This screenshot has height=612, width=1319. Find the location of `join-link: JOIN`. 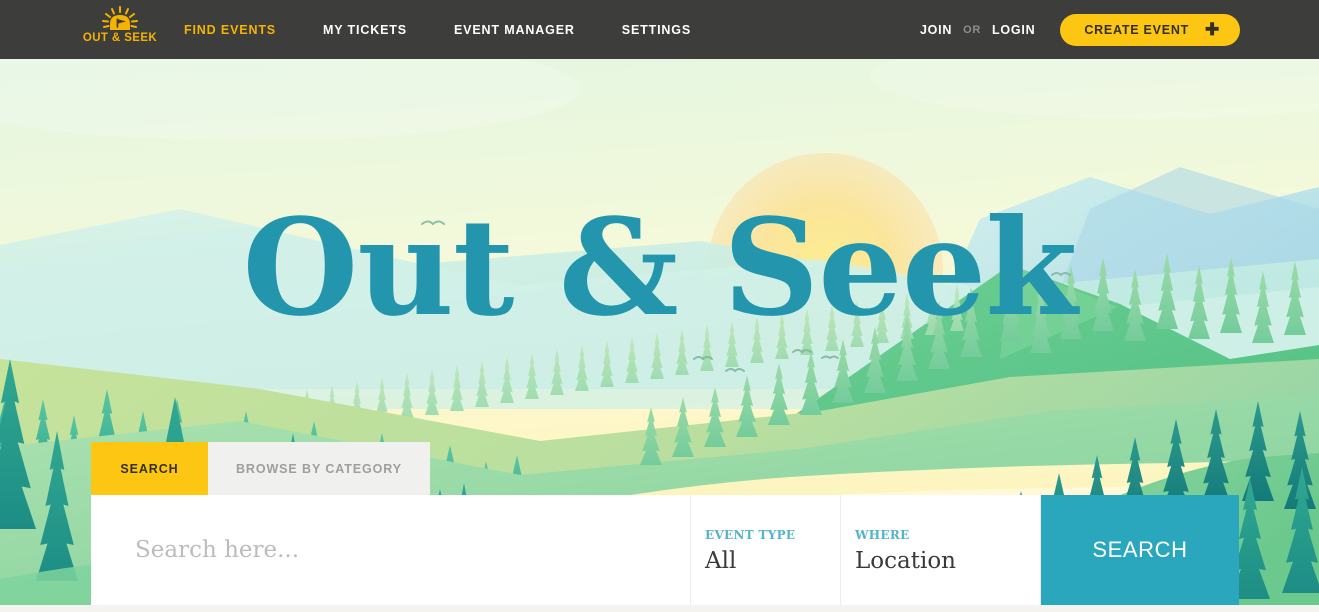

join-link: JOIN is located at coordinates (936, 30).